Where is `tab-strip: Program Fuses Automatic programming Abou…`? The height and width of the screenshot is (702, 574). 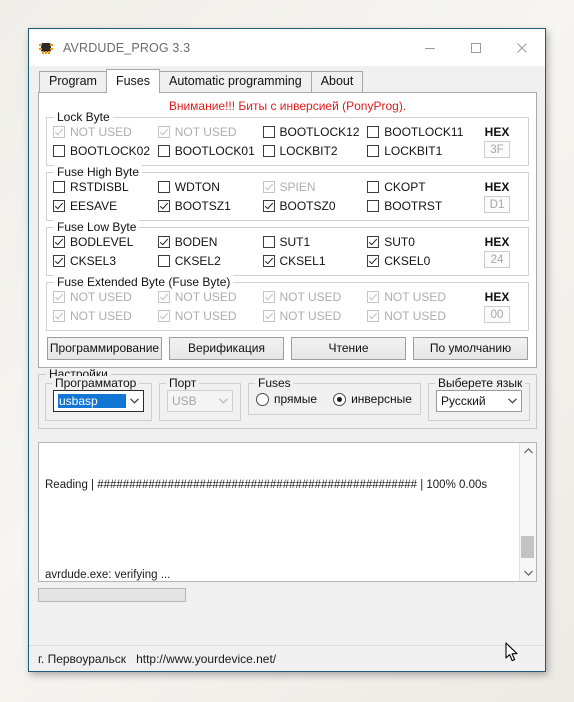
tab-strip: Program Fuses Automatic programming Abou… is located at coordinates (287, 79).